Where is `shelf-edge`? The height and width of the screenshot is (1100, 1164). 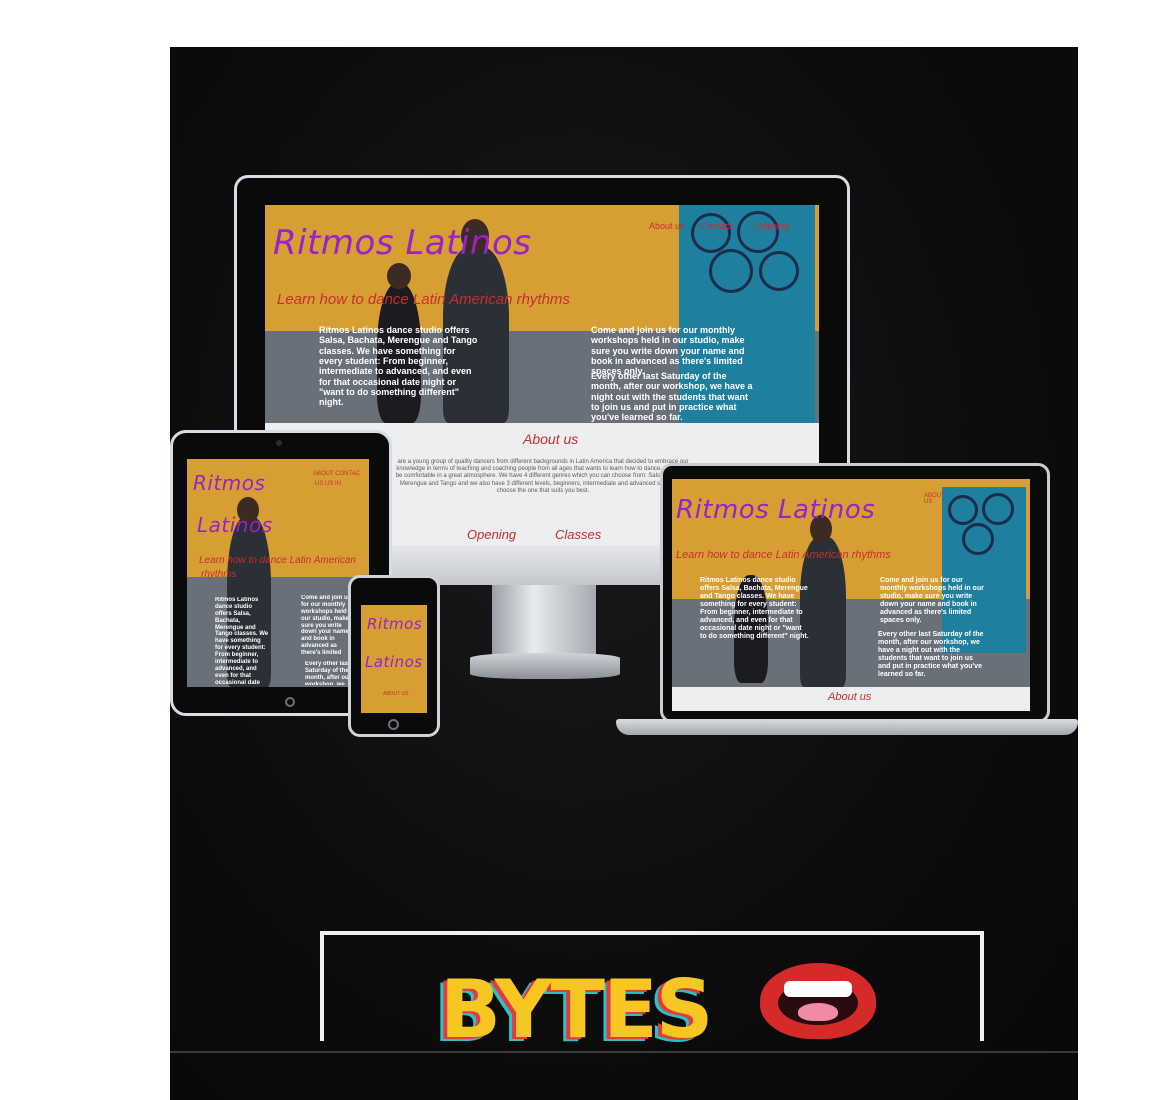 shelf-edge is located at coordinates (624, 1052).